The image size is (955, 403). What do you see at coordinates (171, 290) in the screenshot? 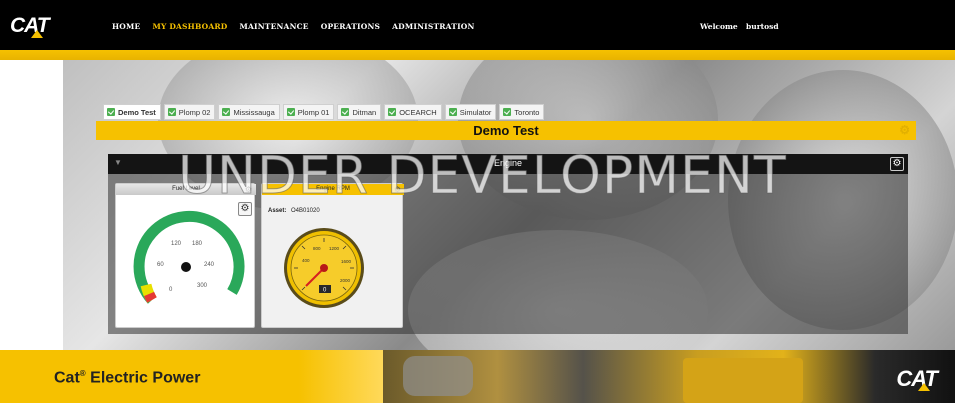
I see `gauge-tick-label: 0` at bounding box center [171, 290].